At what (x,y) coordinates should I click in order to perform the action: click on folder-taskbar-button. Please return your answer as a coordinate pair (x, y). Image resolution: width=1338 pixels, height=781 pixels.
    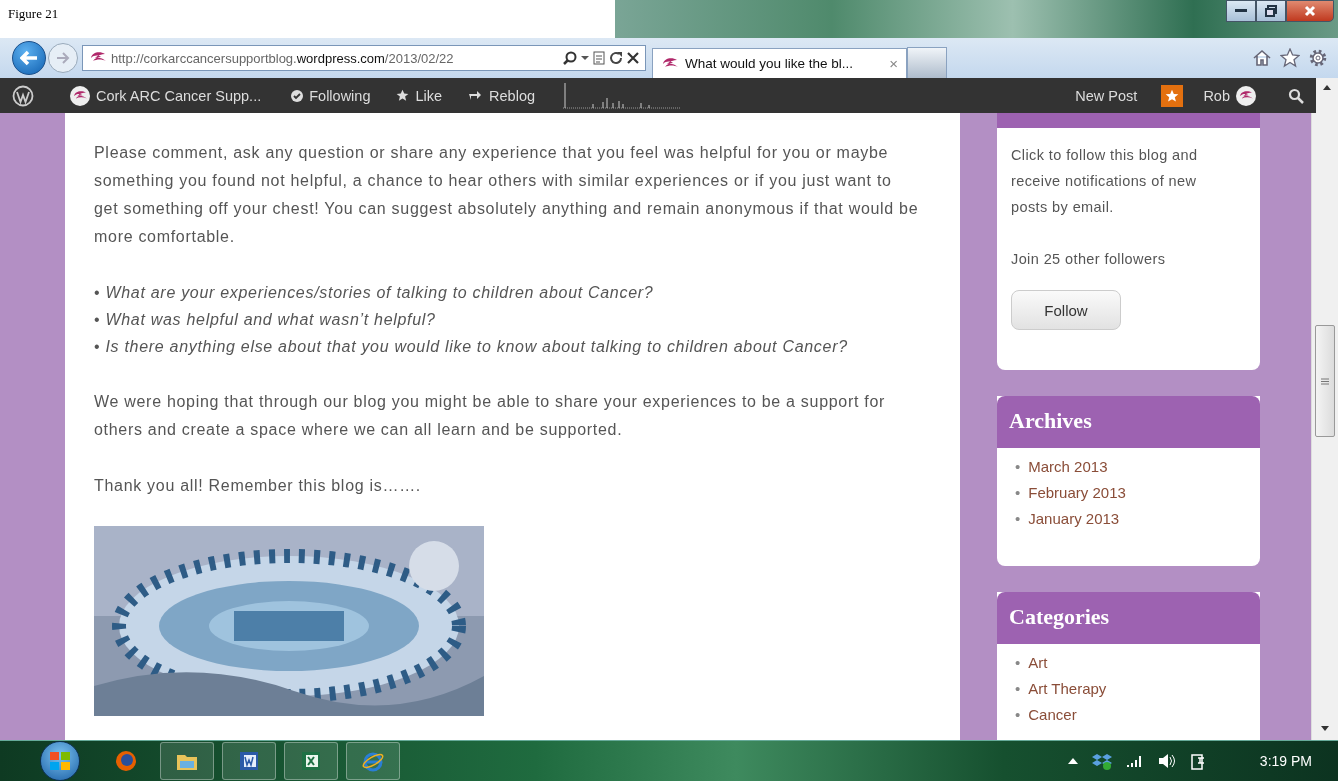
    Looking at the image, I should click on (187, 761).